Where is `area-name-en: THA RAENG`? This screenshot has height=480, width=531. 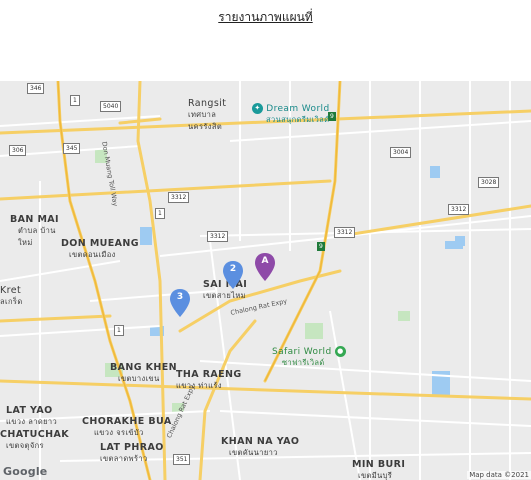
area-name-en: THA RAENG is located at coordinates (209, 374).